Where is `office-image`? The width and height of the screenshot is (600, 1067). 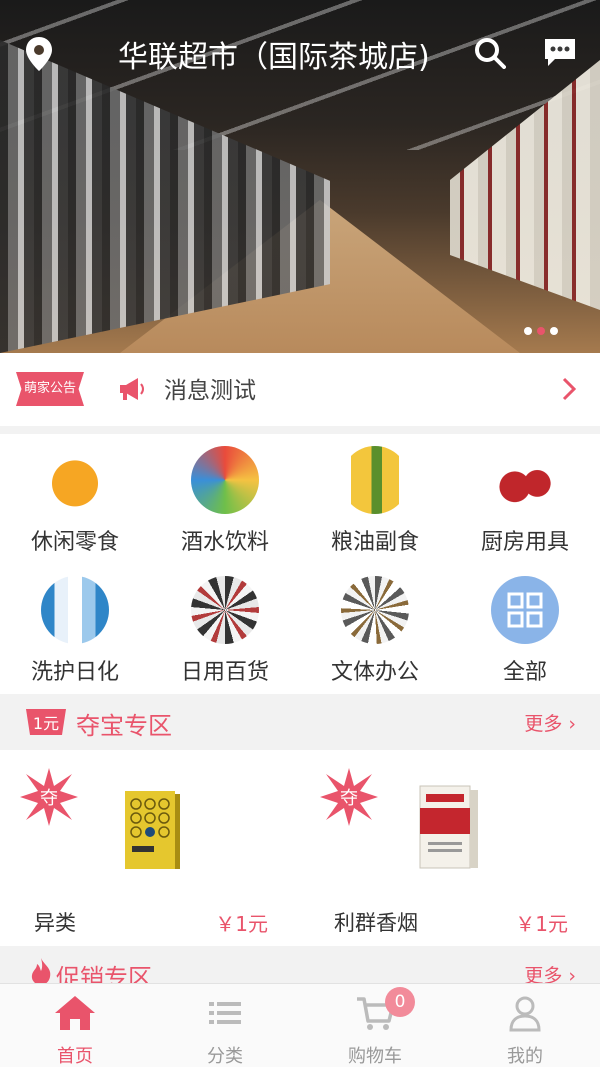 office-image is located at coordinates (375, 610).